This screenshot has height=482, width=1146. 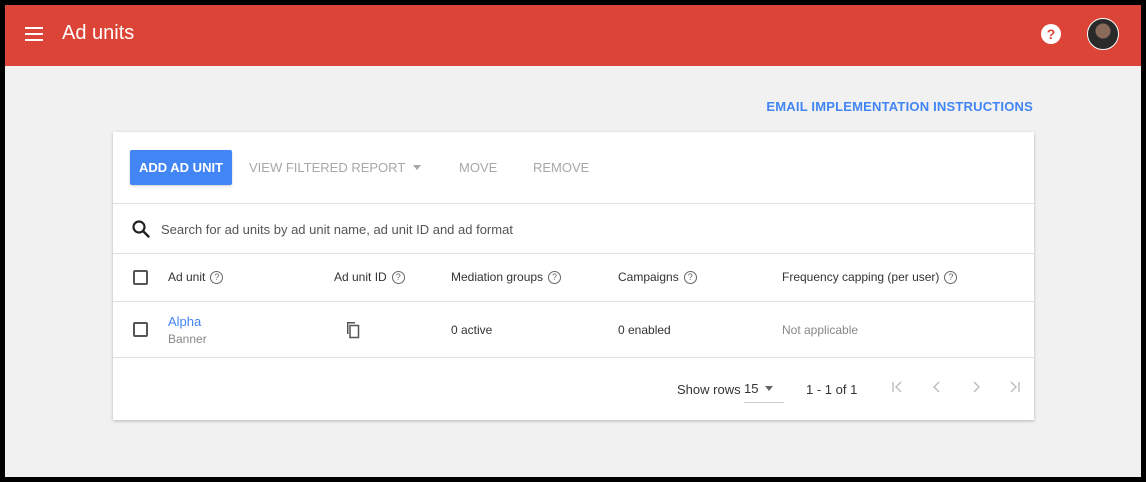 I want to click on ad-unit-cell: Alpha Banner, so click(x=187, y=330).